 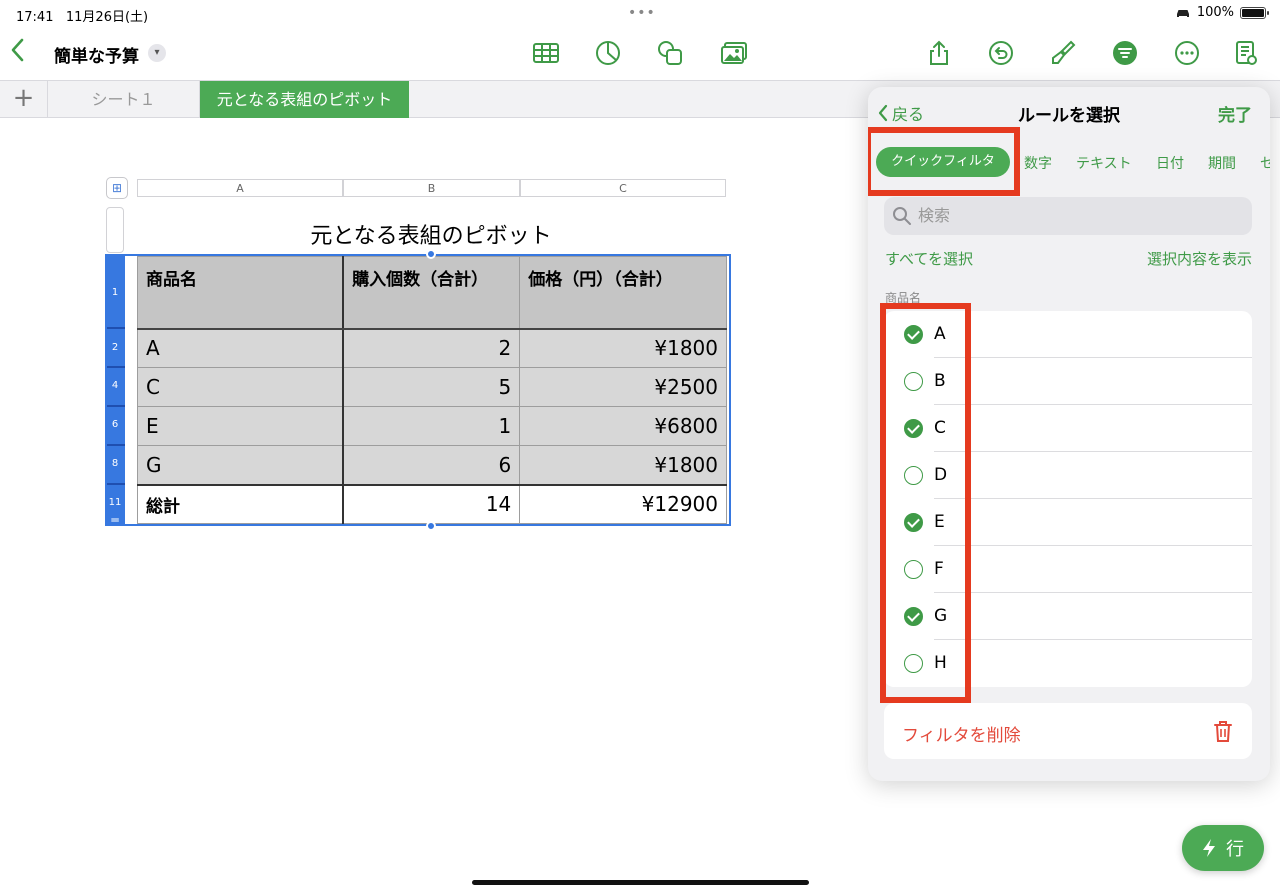 I want to click on status-right: 100%, so click(x=1222, y=12).